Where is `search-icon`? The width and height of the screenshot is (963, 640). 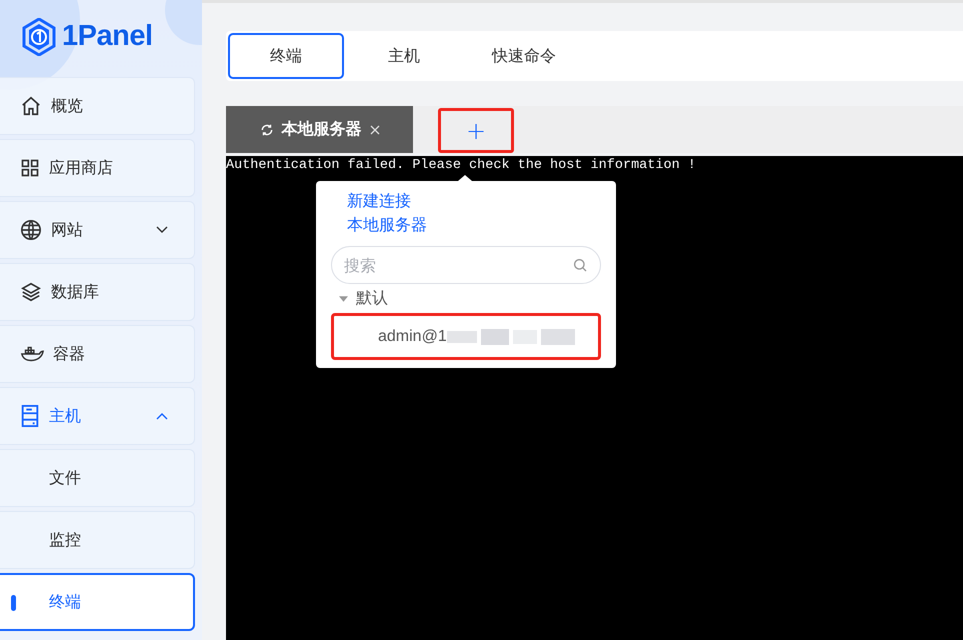 search-icon is located at coordinates (580, 265).